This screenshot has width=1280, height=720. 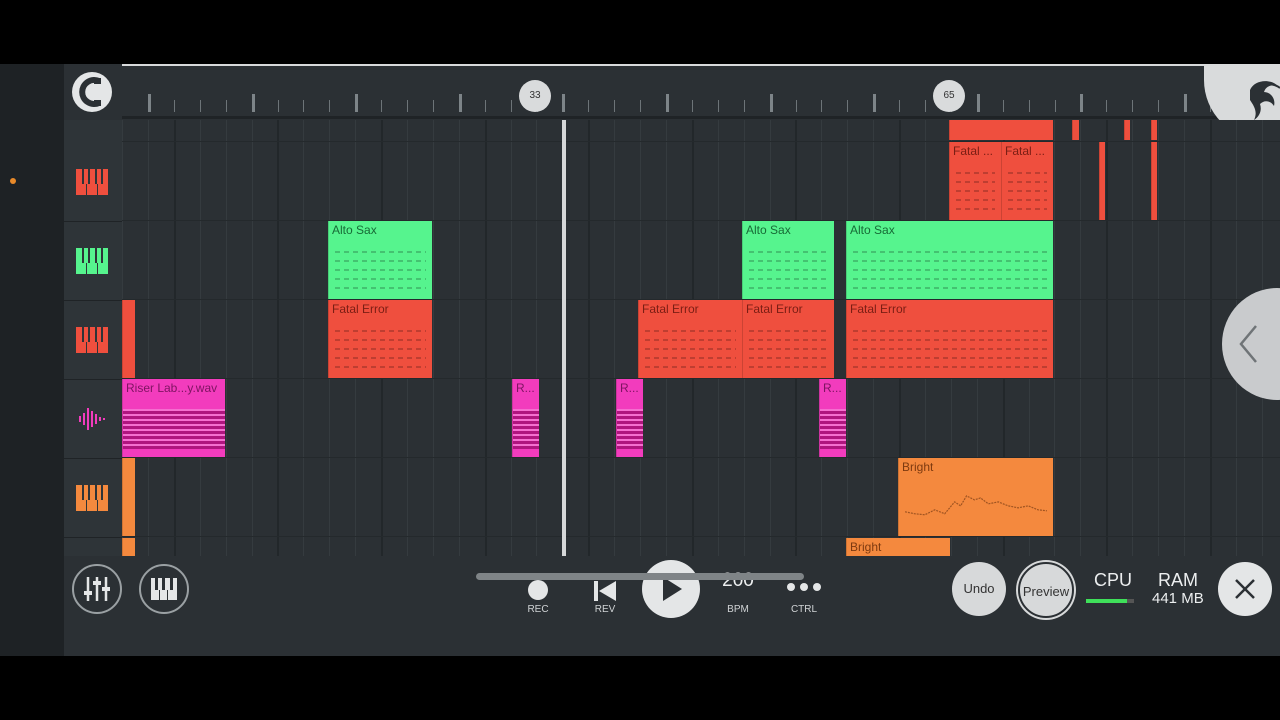 What do you see at coordinates (535, 96) in the screenshot?
I see `bar-marker-33: 33` at bounding box center [535, 96].